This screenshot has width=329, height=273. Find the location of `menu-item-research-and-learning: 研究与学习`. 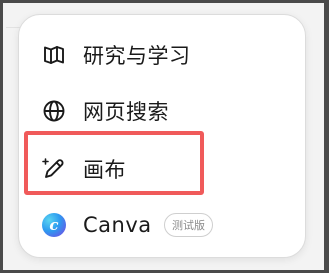

menu-item-research-and-learning: 研究与学习 is located at coordinates (162, 55).